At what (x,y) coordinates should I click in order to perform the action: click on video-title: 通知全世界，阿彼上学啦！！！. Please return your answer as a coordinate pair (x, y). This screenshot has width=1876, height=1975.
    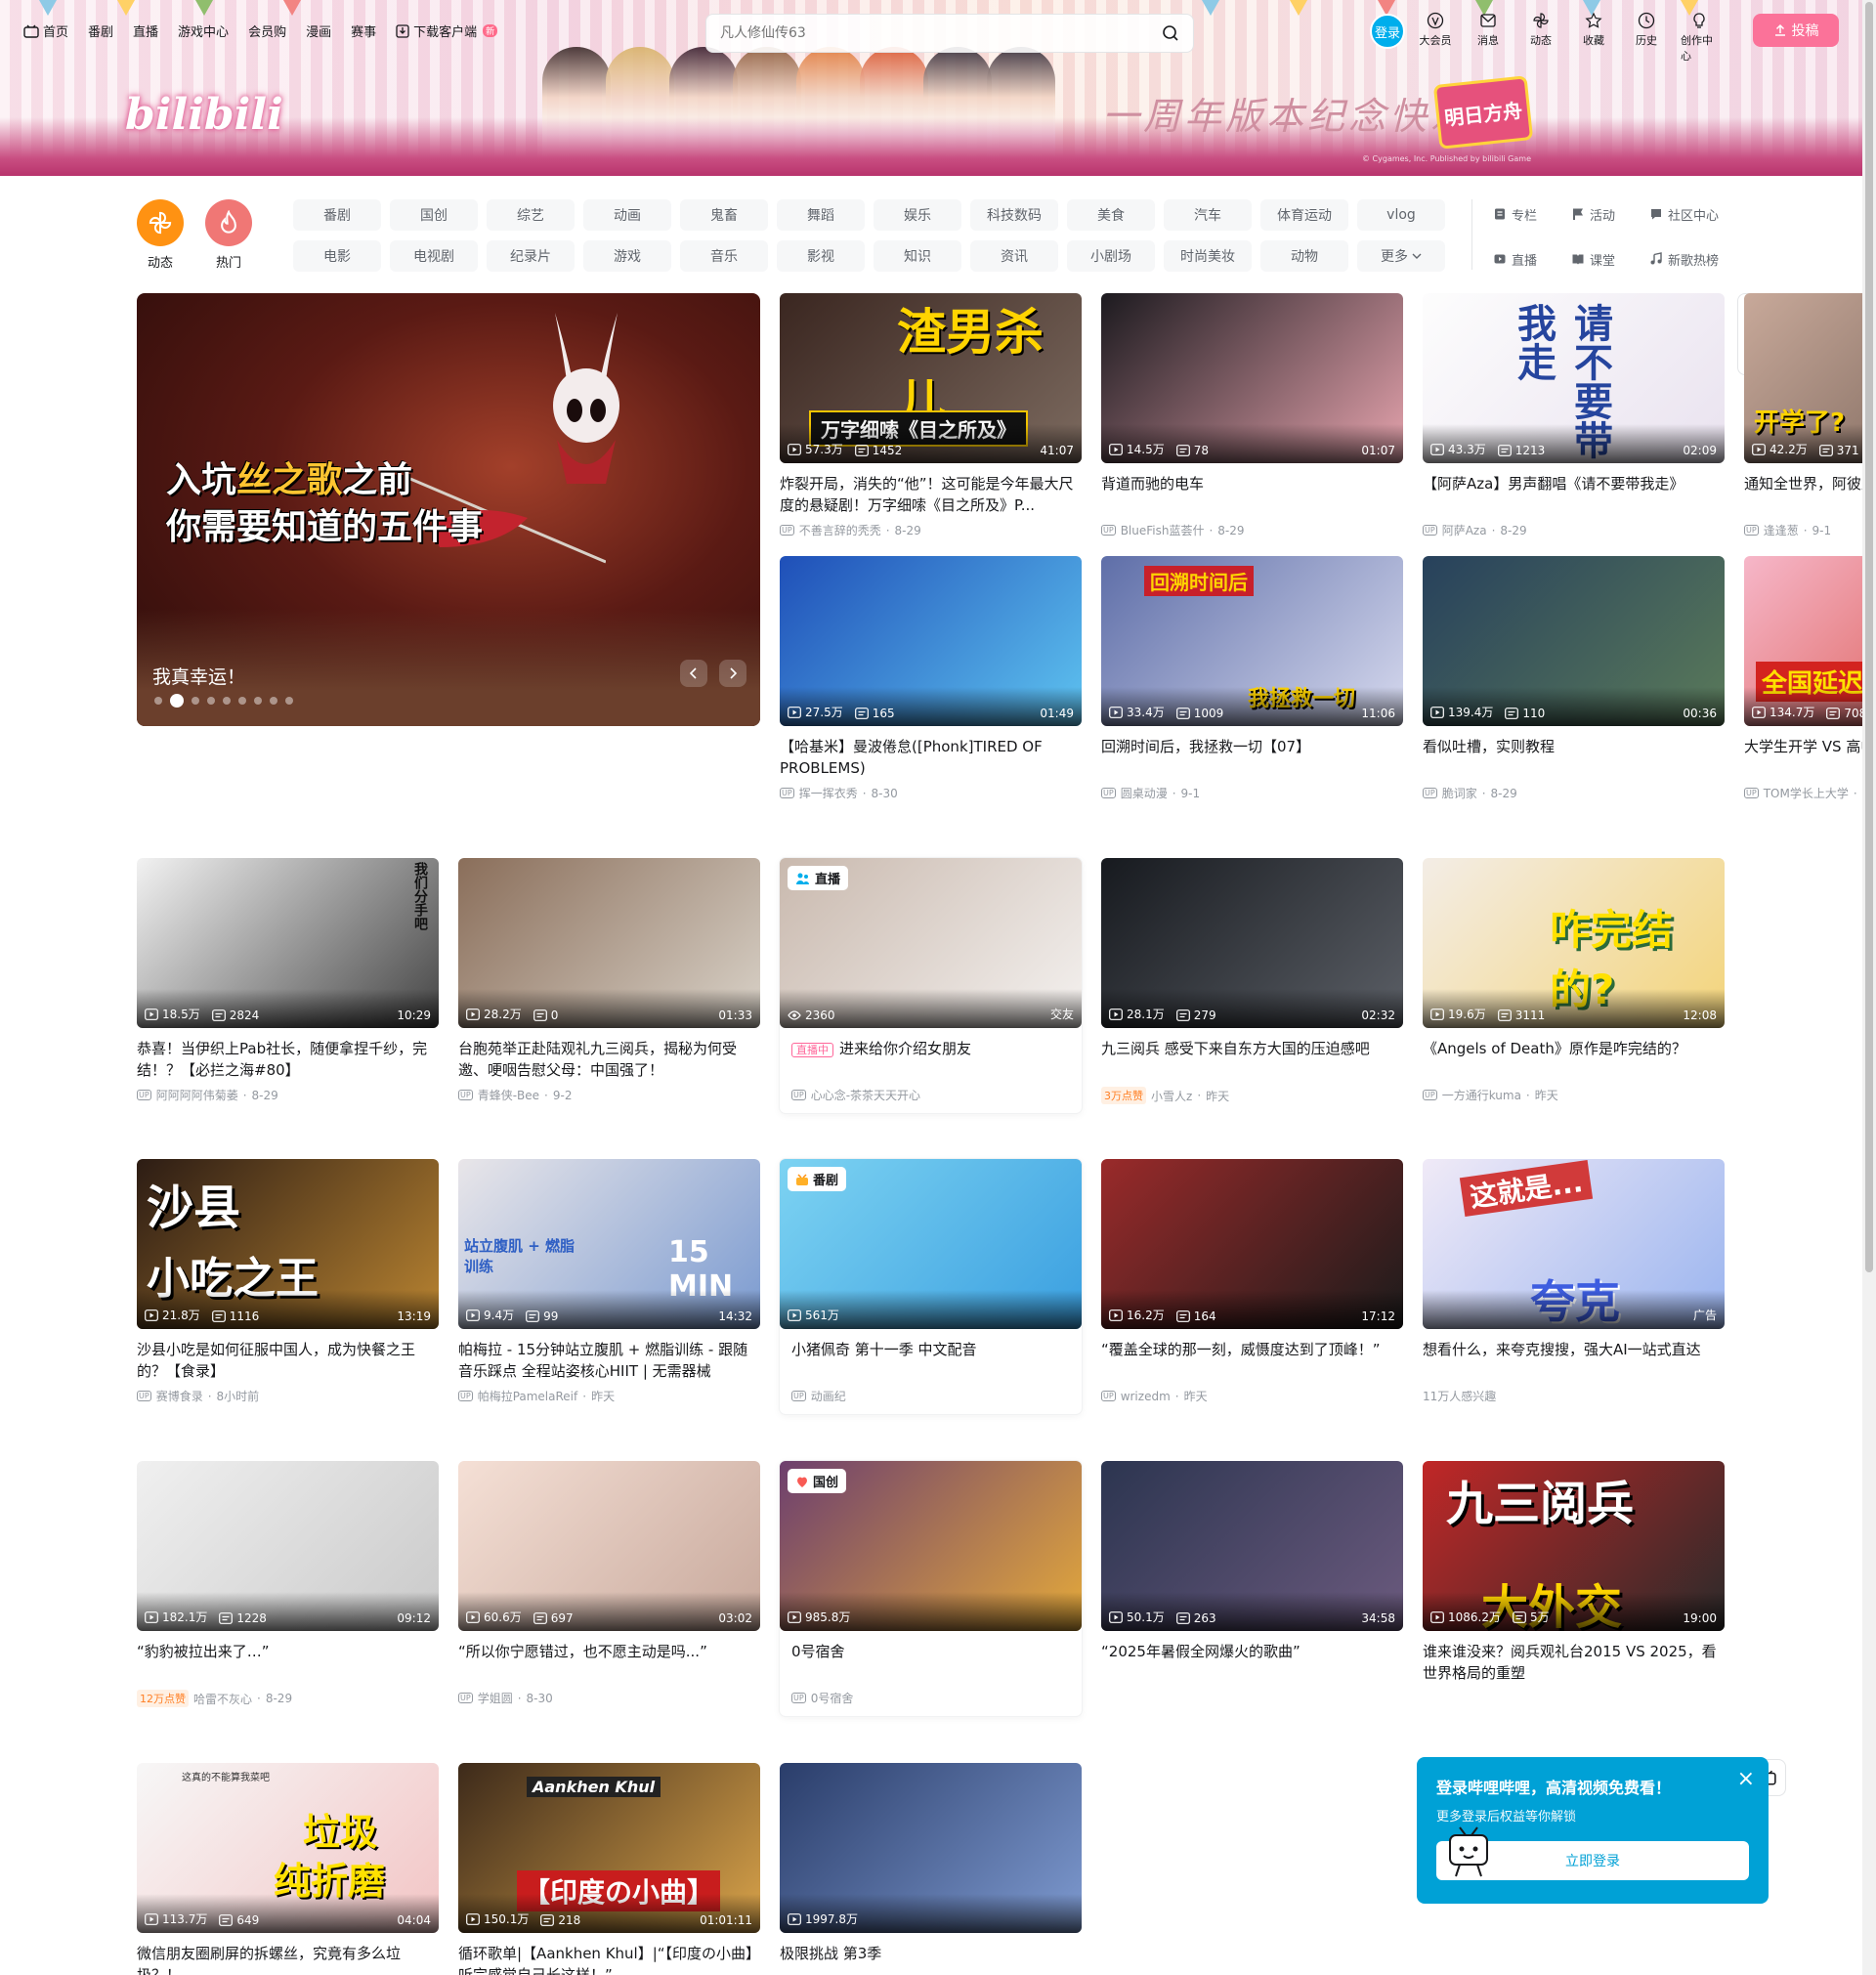
    Looking at the image, I should click on (1810, 495).